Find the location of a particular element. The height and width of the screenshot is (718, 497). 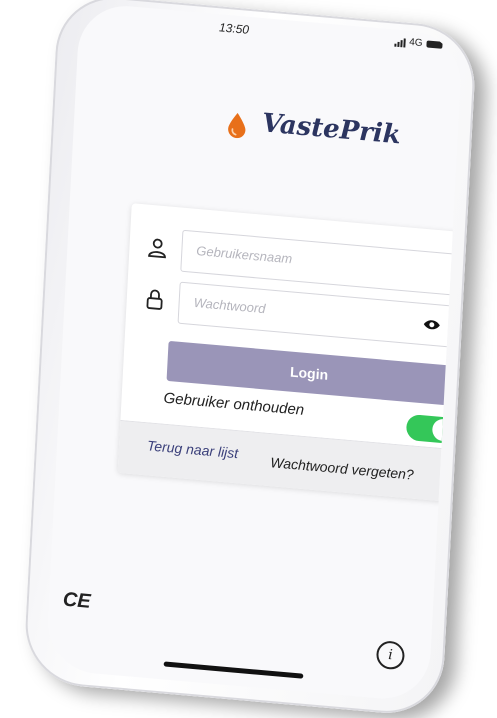

status-time: 13:50 is located at coordinates (234, 28).